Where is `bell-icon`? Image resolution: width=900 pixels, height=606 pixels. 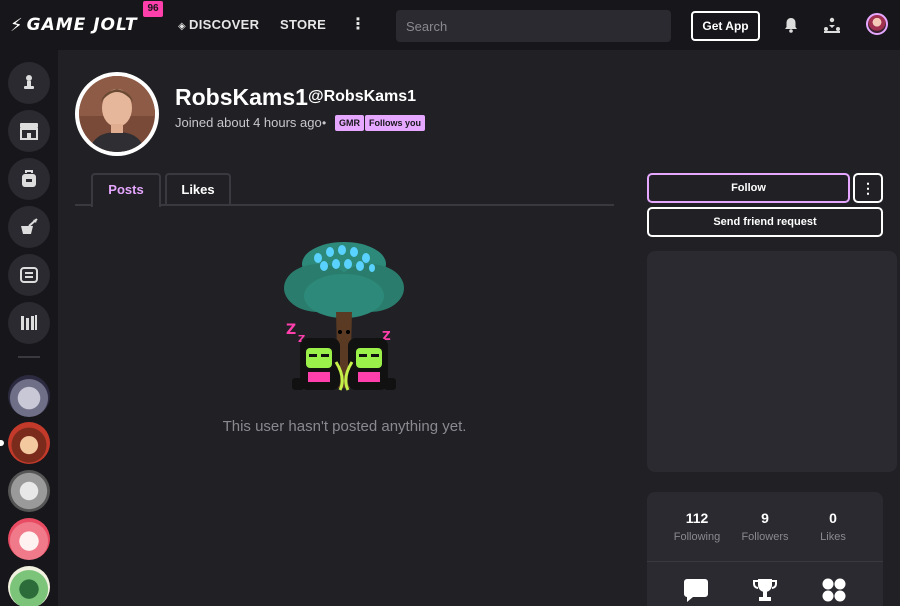 bell-icon is located at coordinates (791, 25).